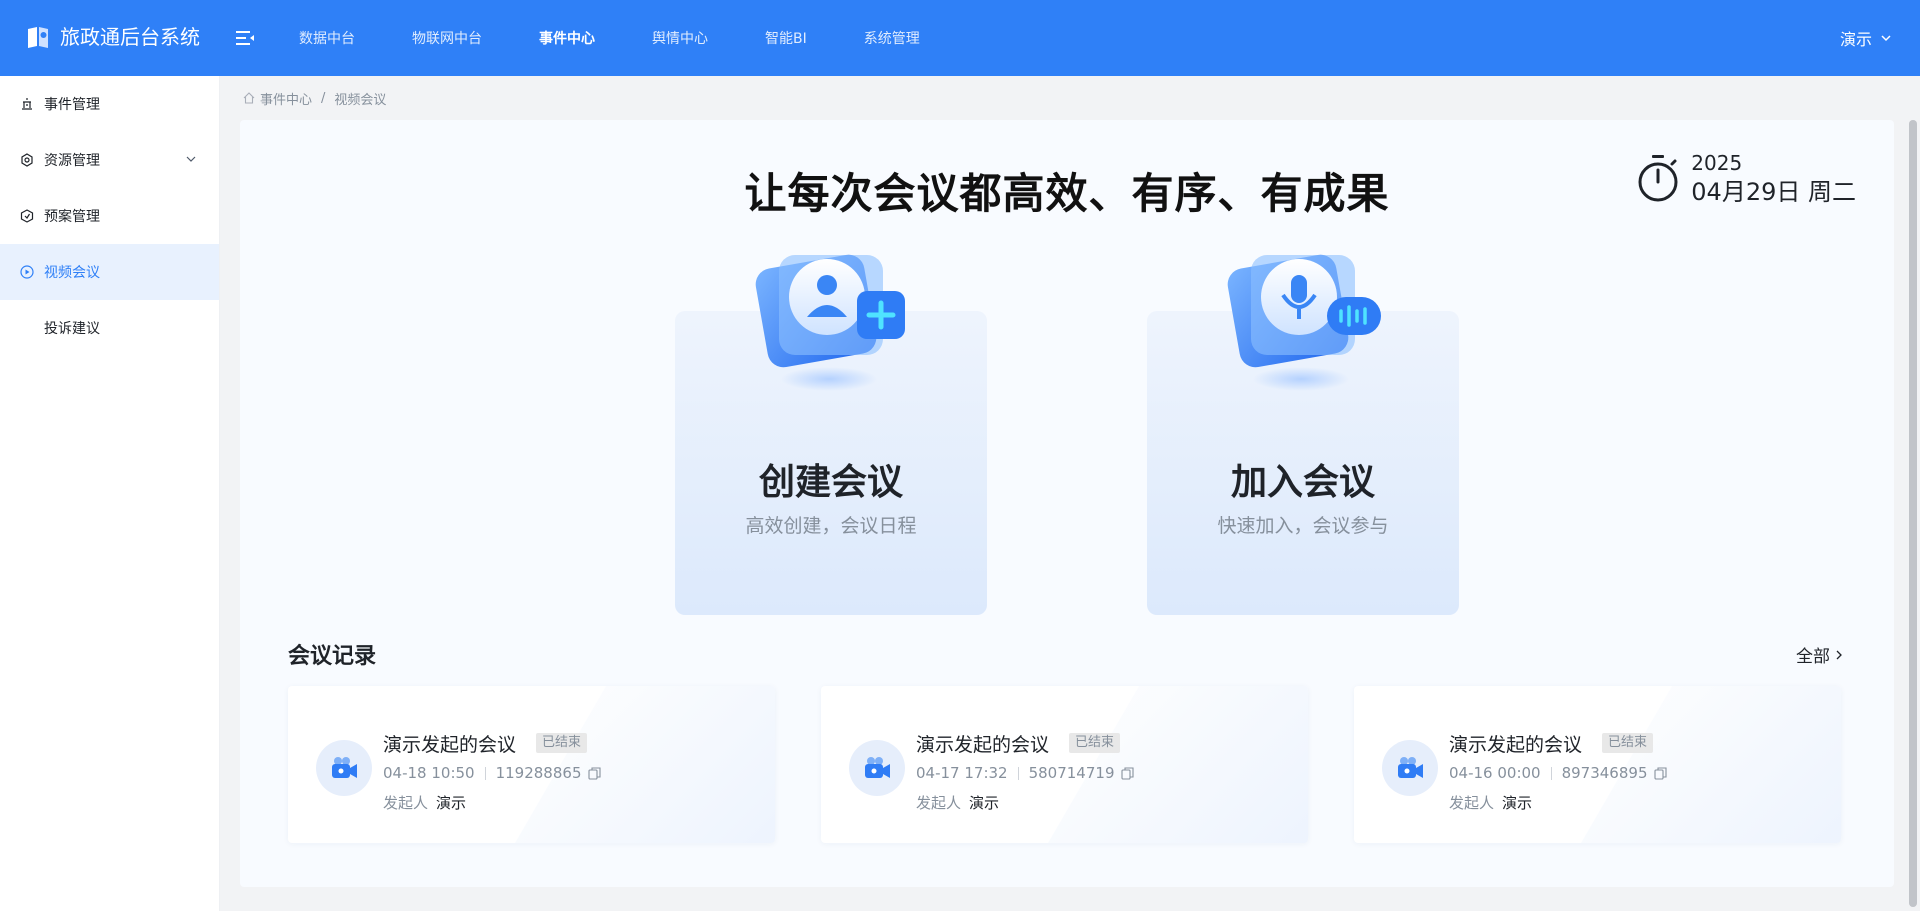 The image size is (1920, 911). What do you see at coordinates (110, 493) in the screenshot?
I see `sidebar: 事件管理 资源管理 预案管理 视频会议 投诉建议` at bounding box center [110, 493].